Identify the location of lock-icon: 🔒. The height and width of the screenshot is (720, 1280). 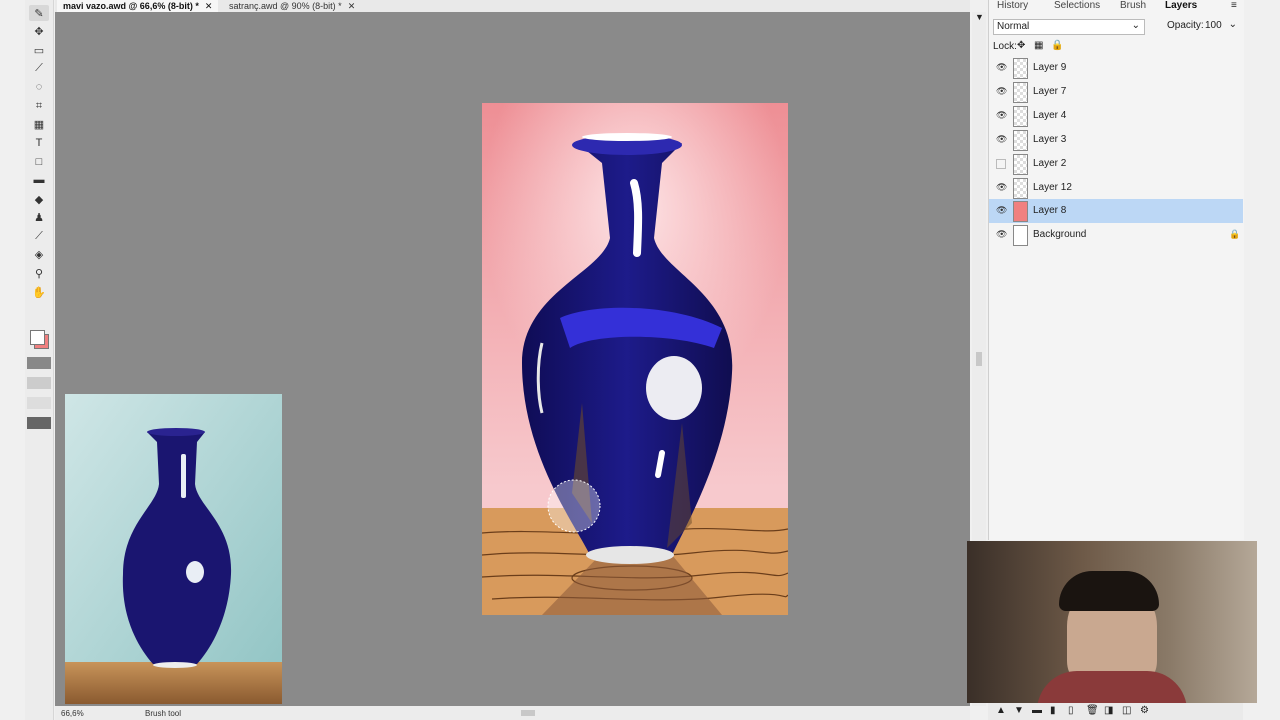
(1234, 234).